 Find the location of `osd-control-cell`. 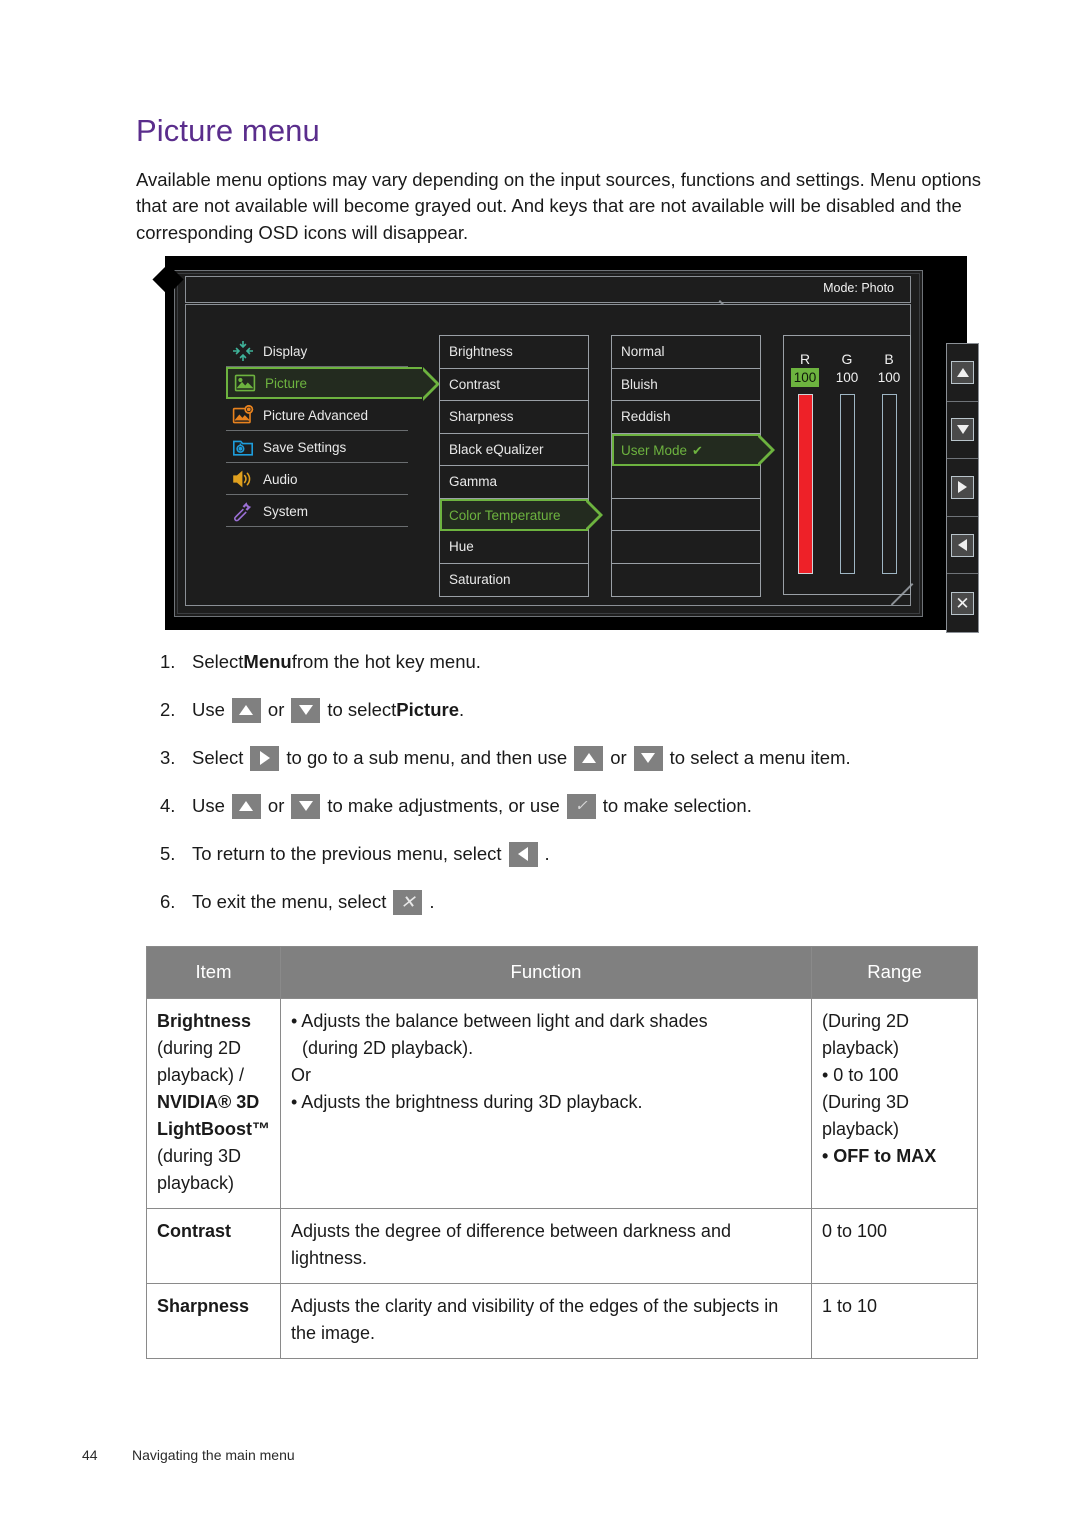

osd-control-cell is located at coordinates (962, 431).